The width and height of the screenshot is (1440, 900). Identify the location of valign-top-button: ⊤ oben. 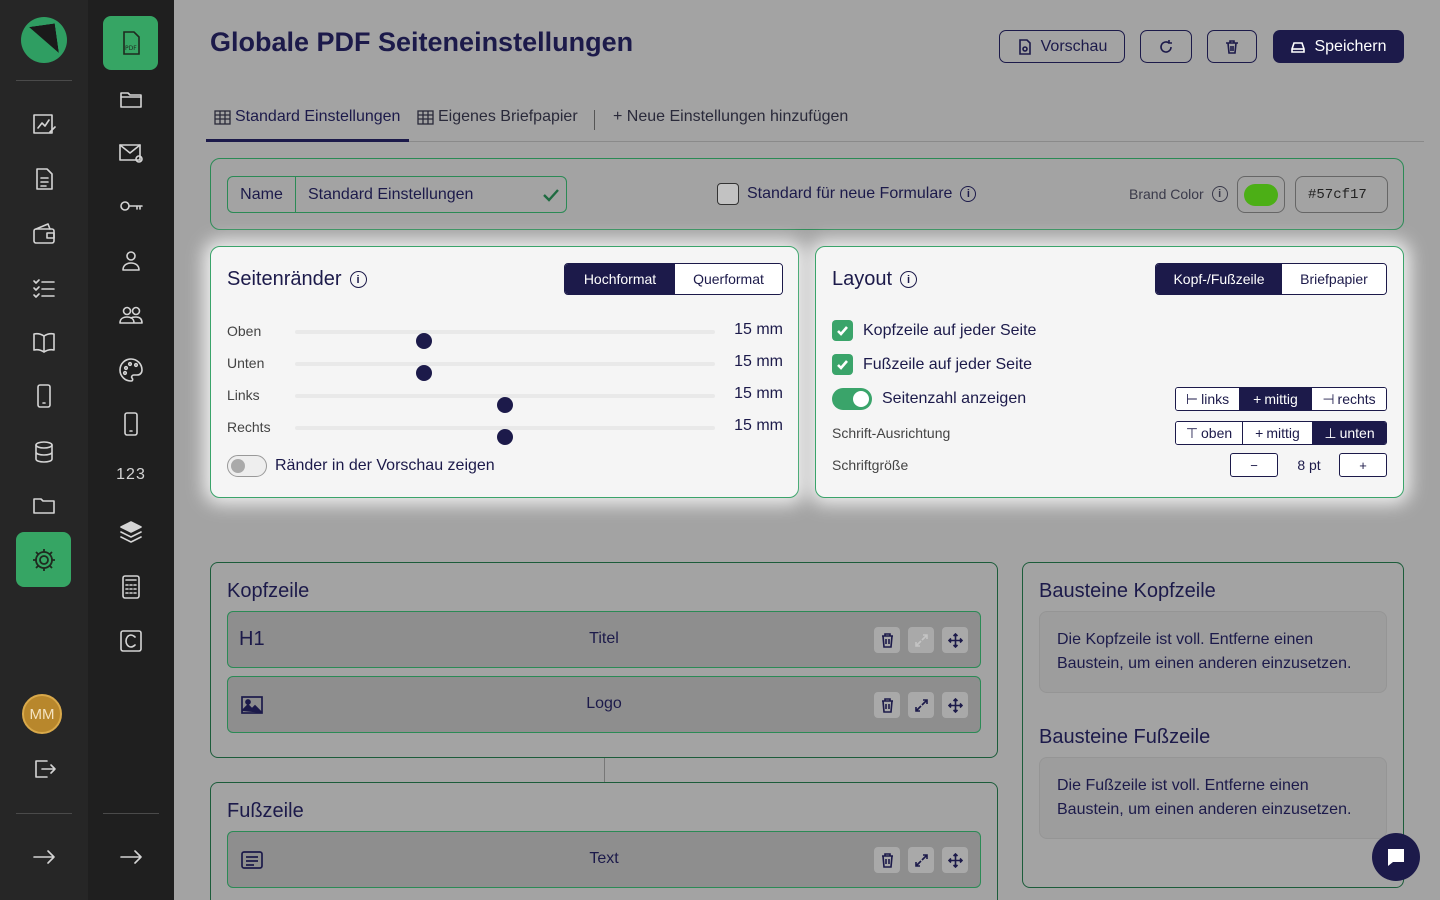
(1209, 433).